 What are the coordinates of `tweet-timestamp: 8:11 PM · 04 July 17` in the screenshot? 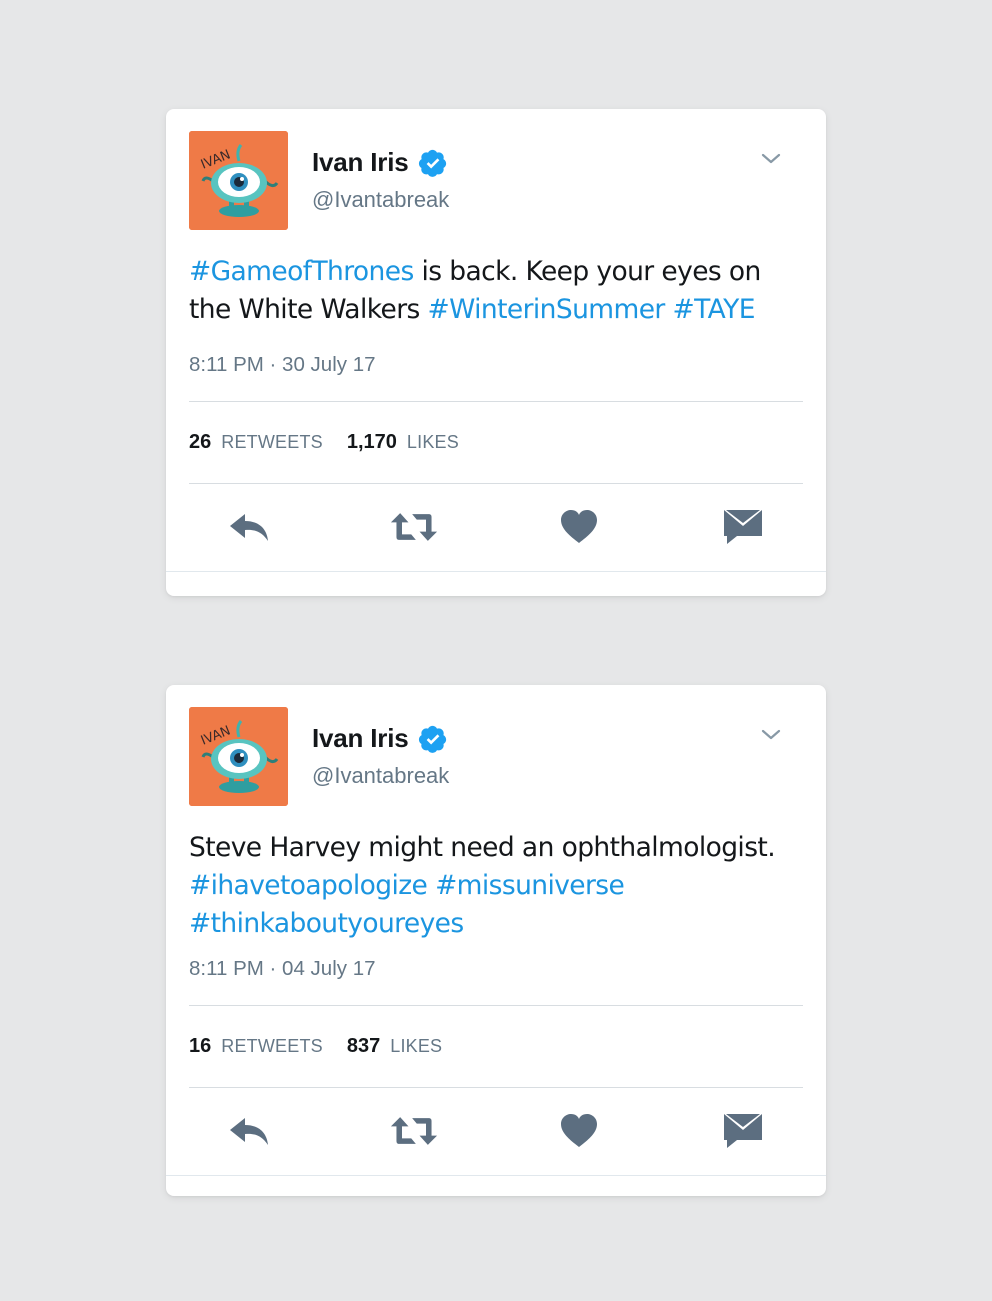 It's located at (282, 969).